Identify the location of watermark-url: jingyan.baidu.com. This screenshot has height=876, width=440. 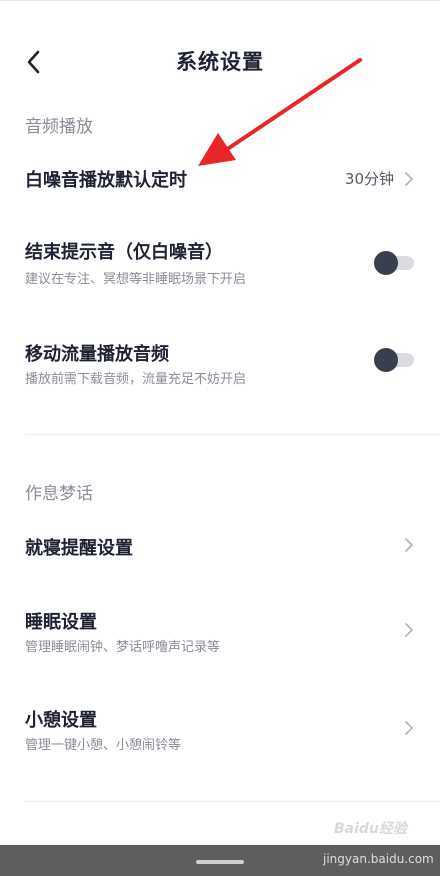
(378, 859).